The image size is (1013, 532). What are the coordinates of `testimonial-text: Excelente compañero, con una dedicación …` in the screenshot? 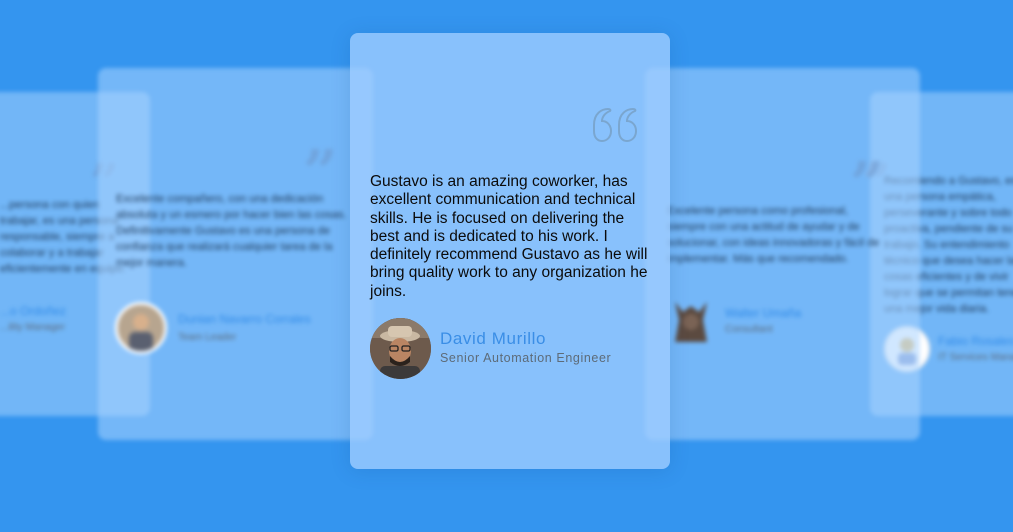 It's located at (231, 231).